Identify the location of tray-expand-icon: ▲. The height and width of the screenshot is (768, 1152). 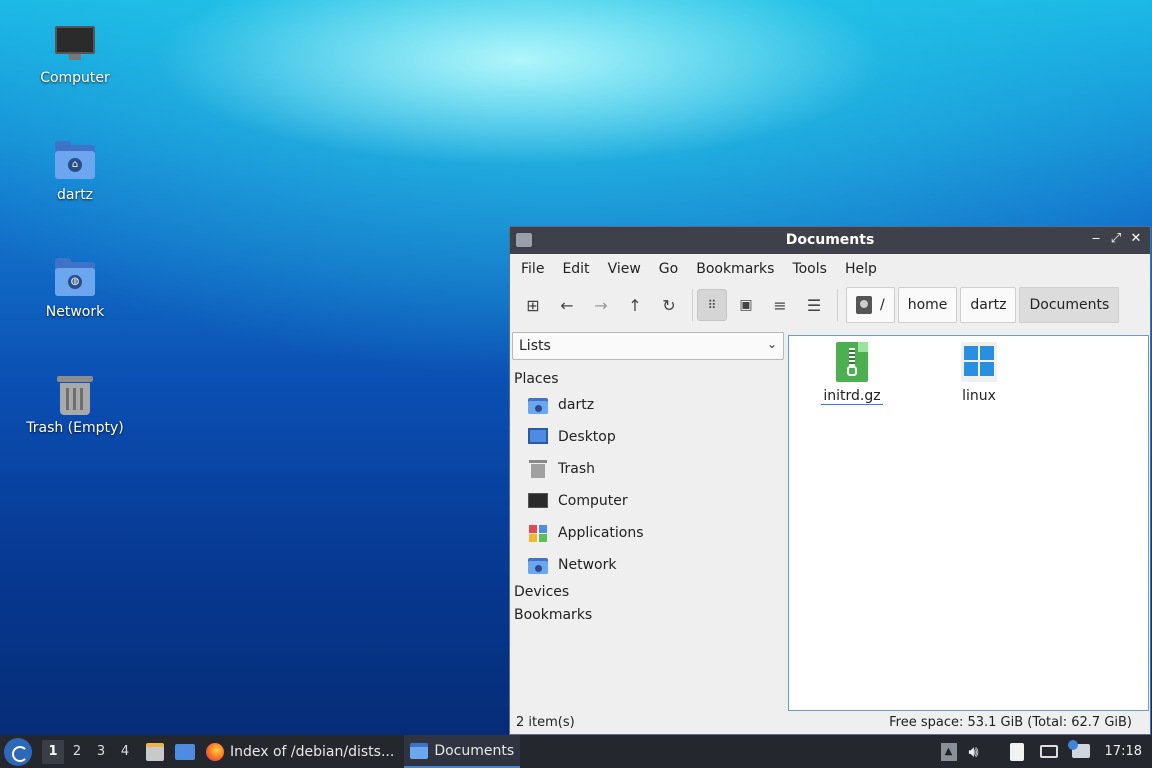
(948, 751).